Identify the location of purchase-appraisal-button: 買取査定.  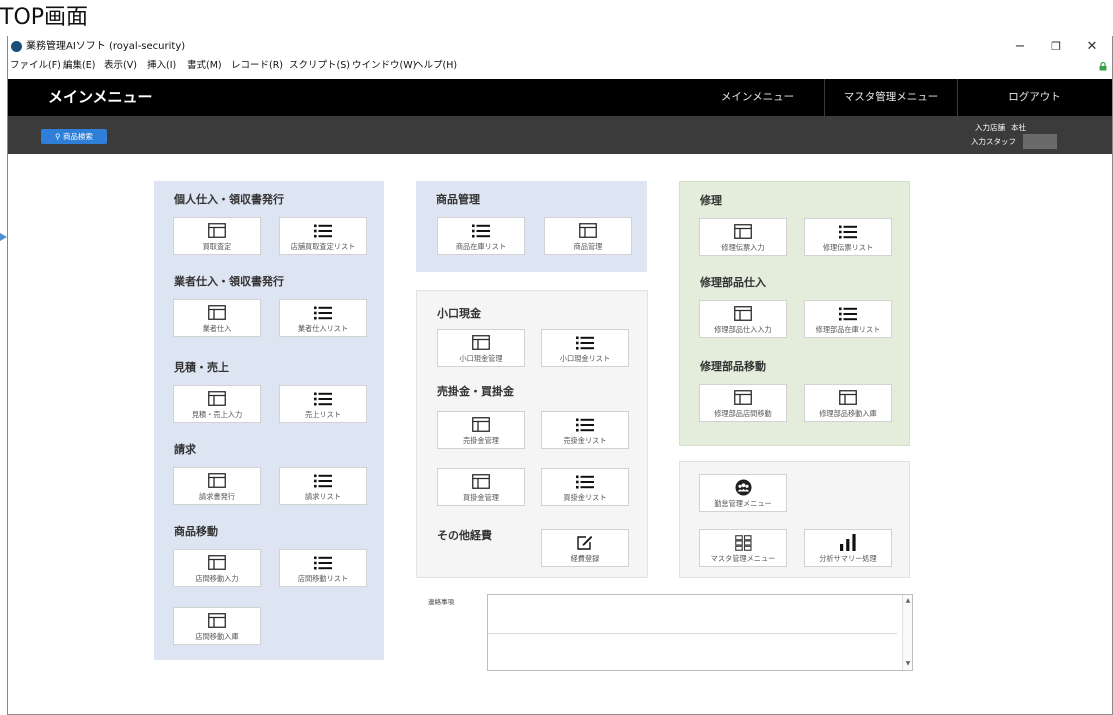
(217, 236).